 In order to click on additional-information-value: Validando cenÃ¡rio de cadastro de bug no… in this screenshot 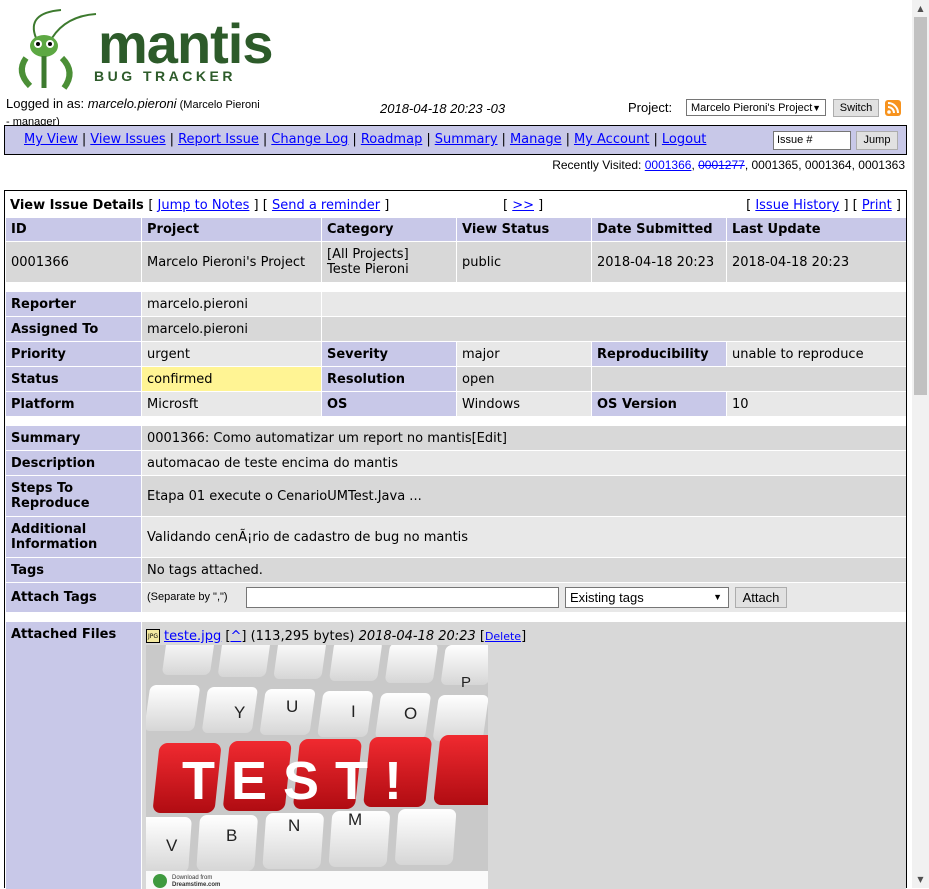, I will do `click(524, 537)`.